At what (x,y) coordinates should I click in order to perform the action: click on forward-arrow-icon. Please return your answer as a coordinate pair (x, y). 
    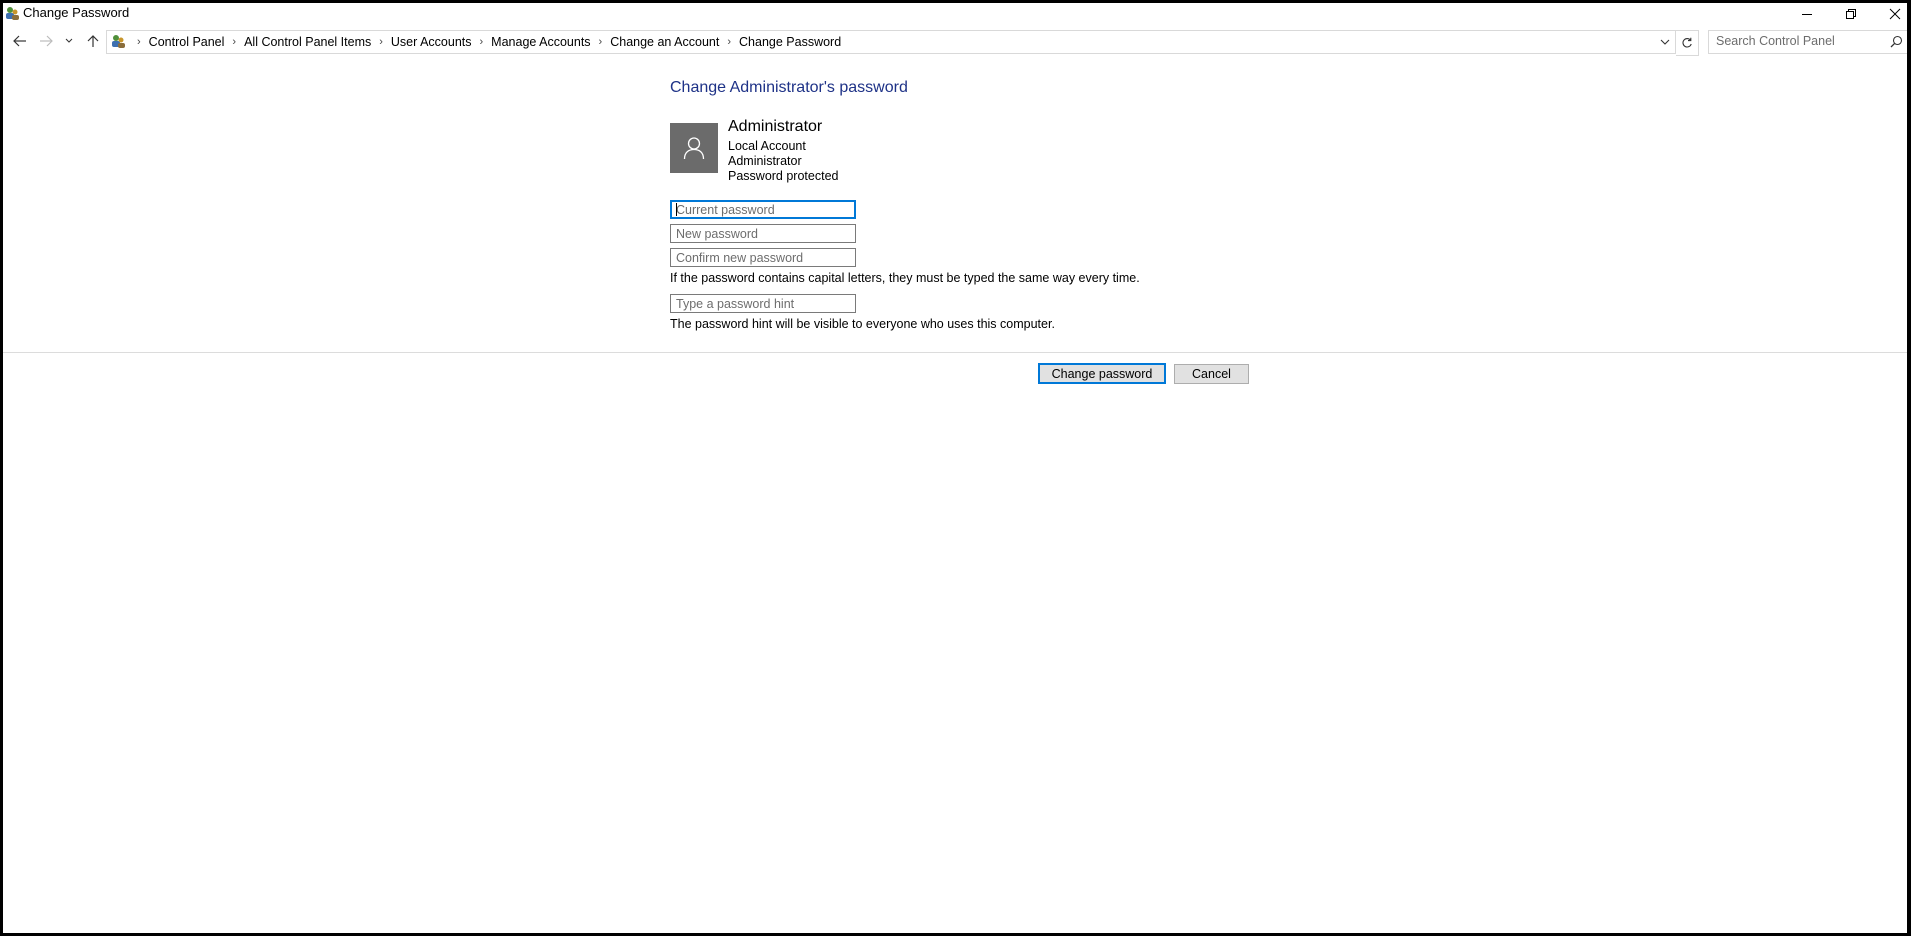
    Looking at the image, I should click on (46, 41).